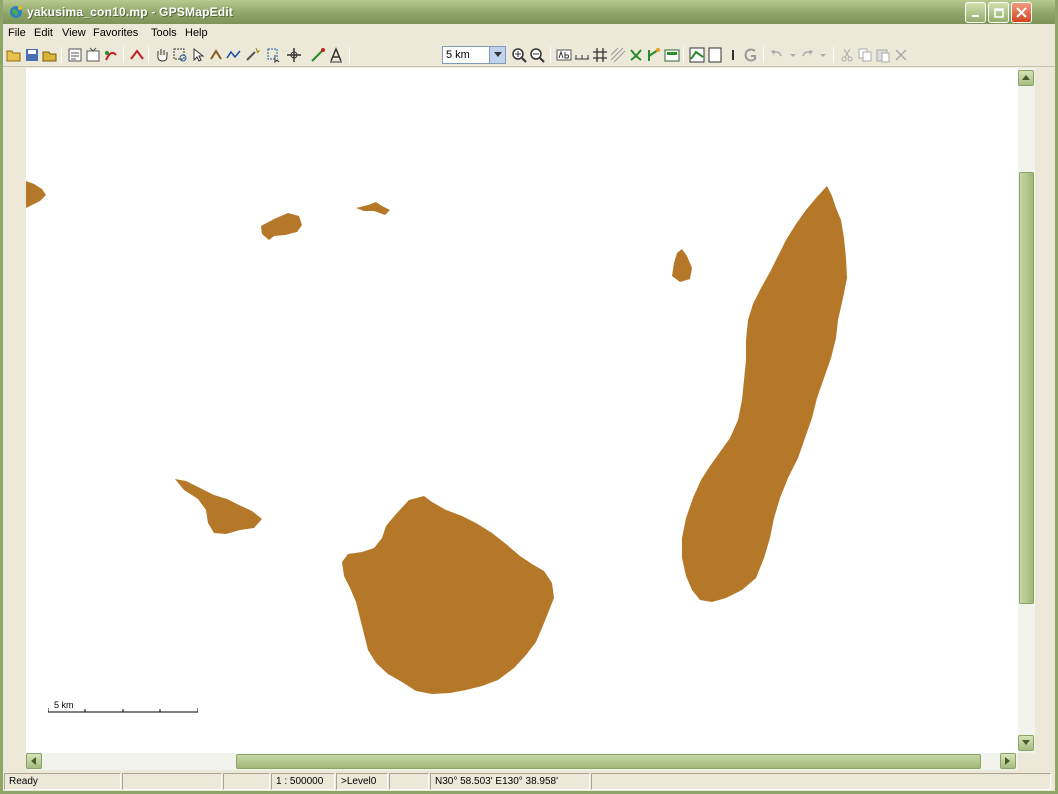 This screenshot has width=1058, height=794. What do you see at coordinates (682, 265) in the screenshot?
I see `island-tiny` at bounding box center [682, 265].